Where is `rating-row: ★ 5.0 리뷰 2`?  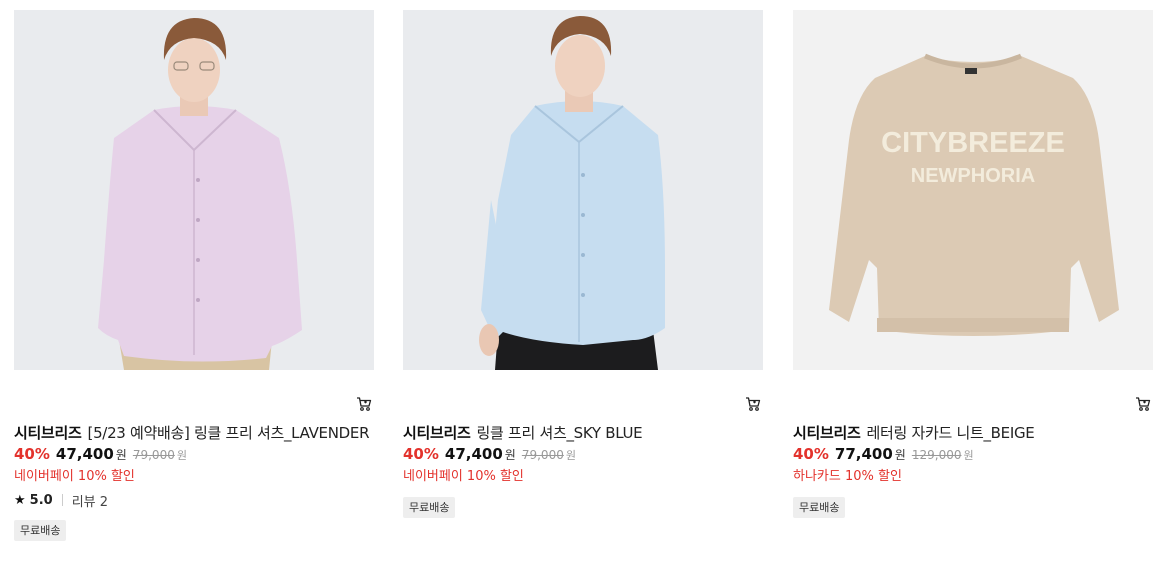 rating-row: ★ 5.0 리뷰 2 is located at coordinates (194, 500).